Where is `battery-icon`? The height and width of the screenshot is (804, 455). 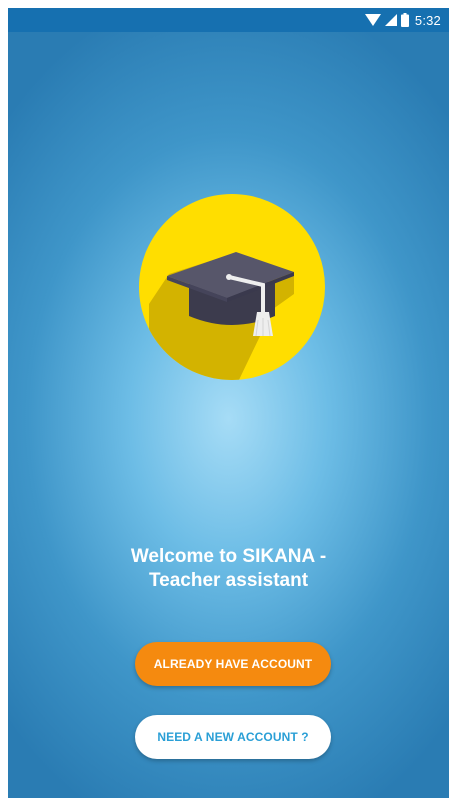
battery-icon is located at coordinates (404, 20).